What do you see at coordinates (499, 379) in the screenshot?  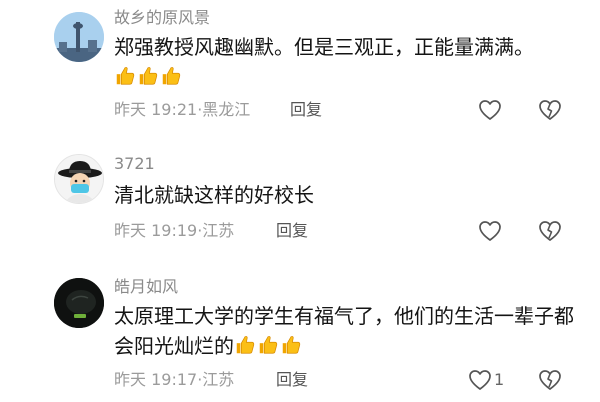 I see `like-count: 1` at bounding box center [499, 379].